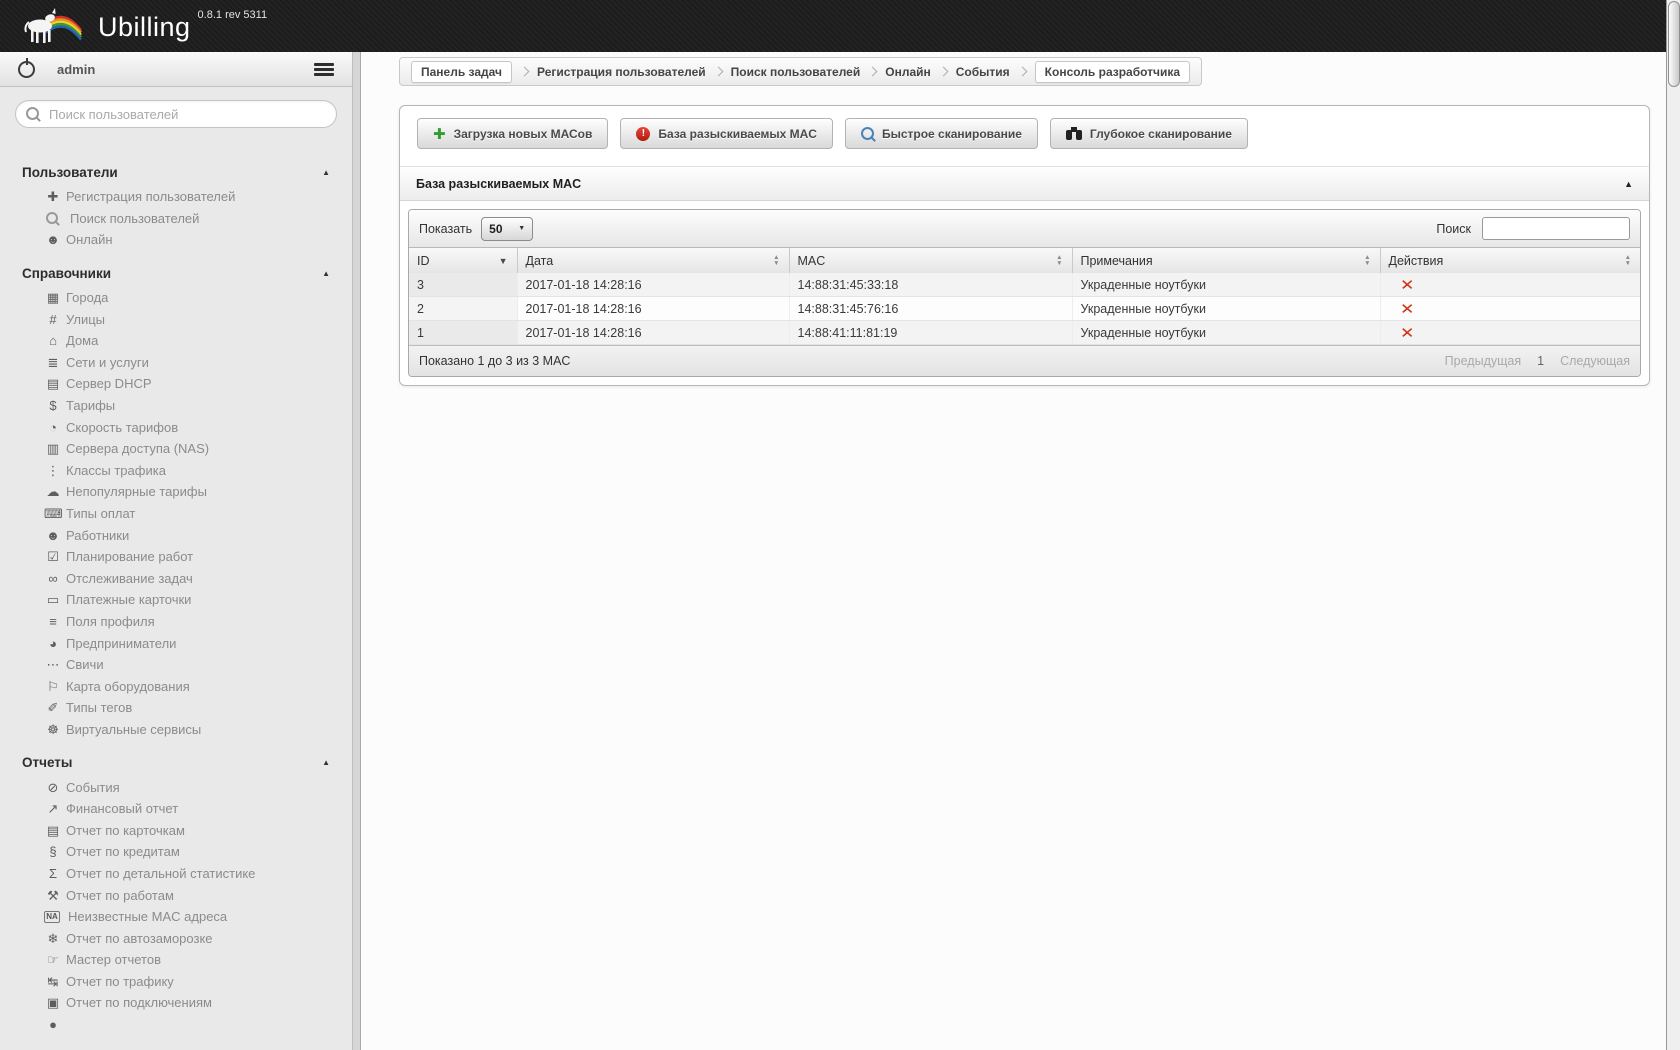  I want to click on sidebar-item: ❄ Отчет по автозаморозке, so click(176, 938).